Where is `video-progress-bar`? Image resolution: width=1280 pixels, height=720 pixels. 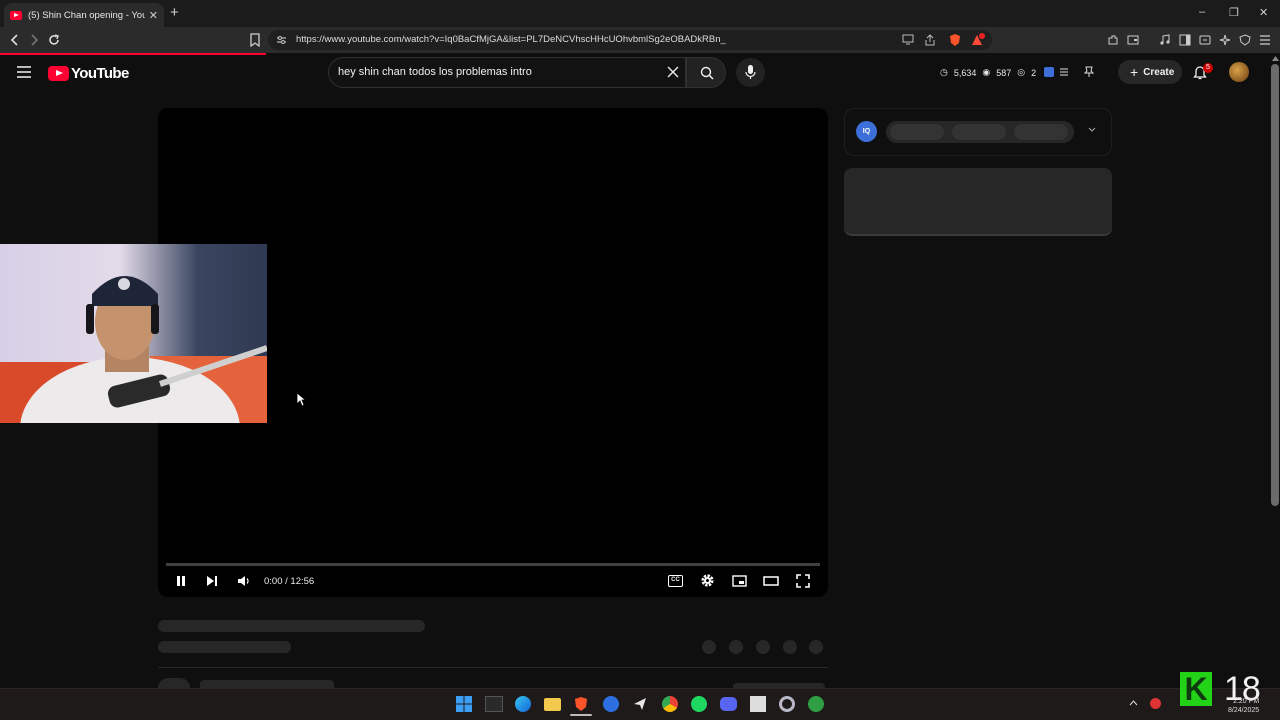
video-progress-bar is located at coordinates (493, 564).